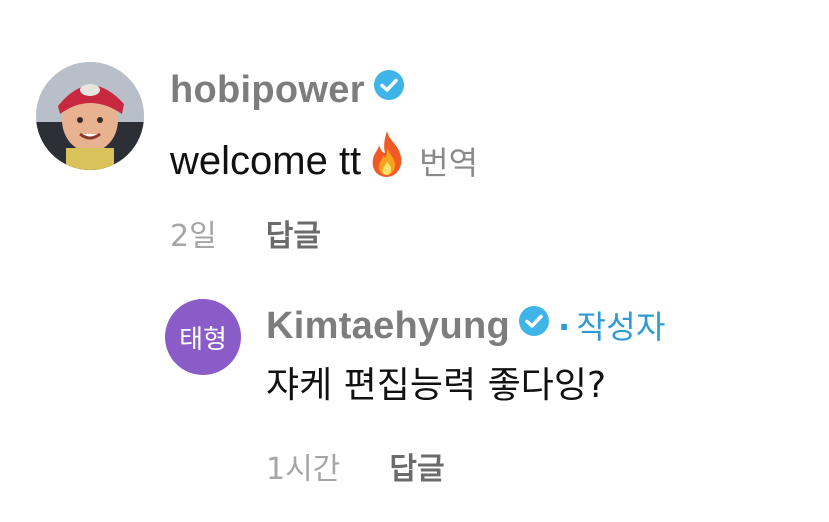 Image resolution: width=829 pixels, height=522 pixels. I want to click on reply-meta: 1시간 답글, so click(355, 470).